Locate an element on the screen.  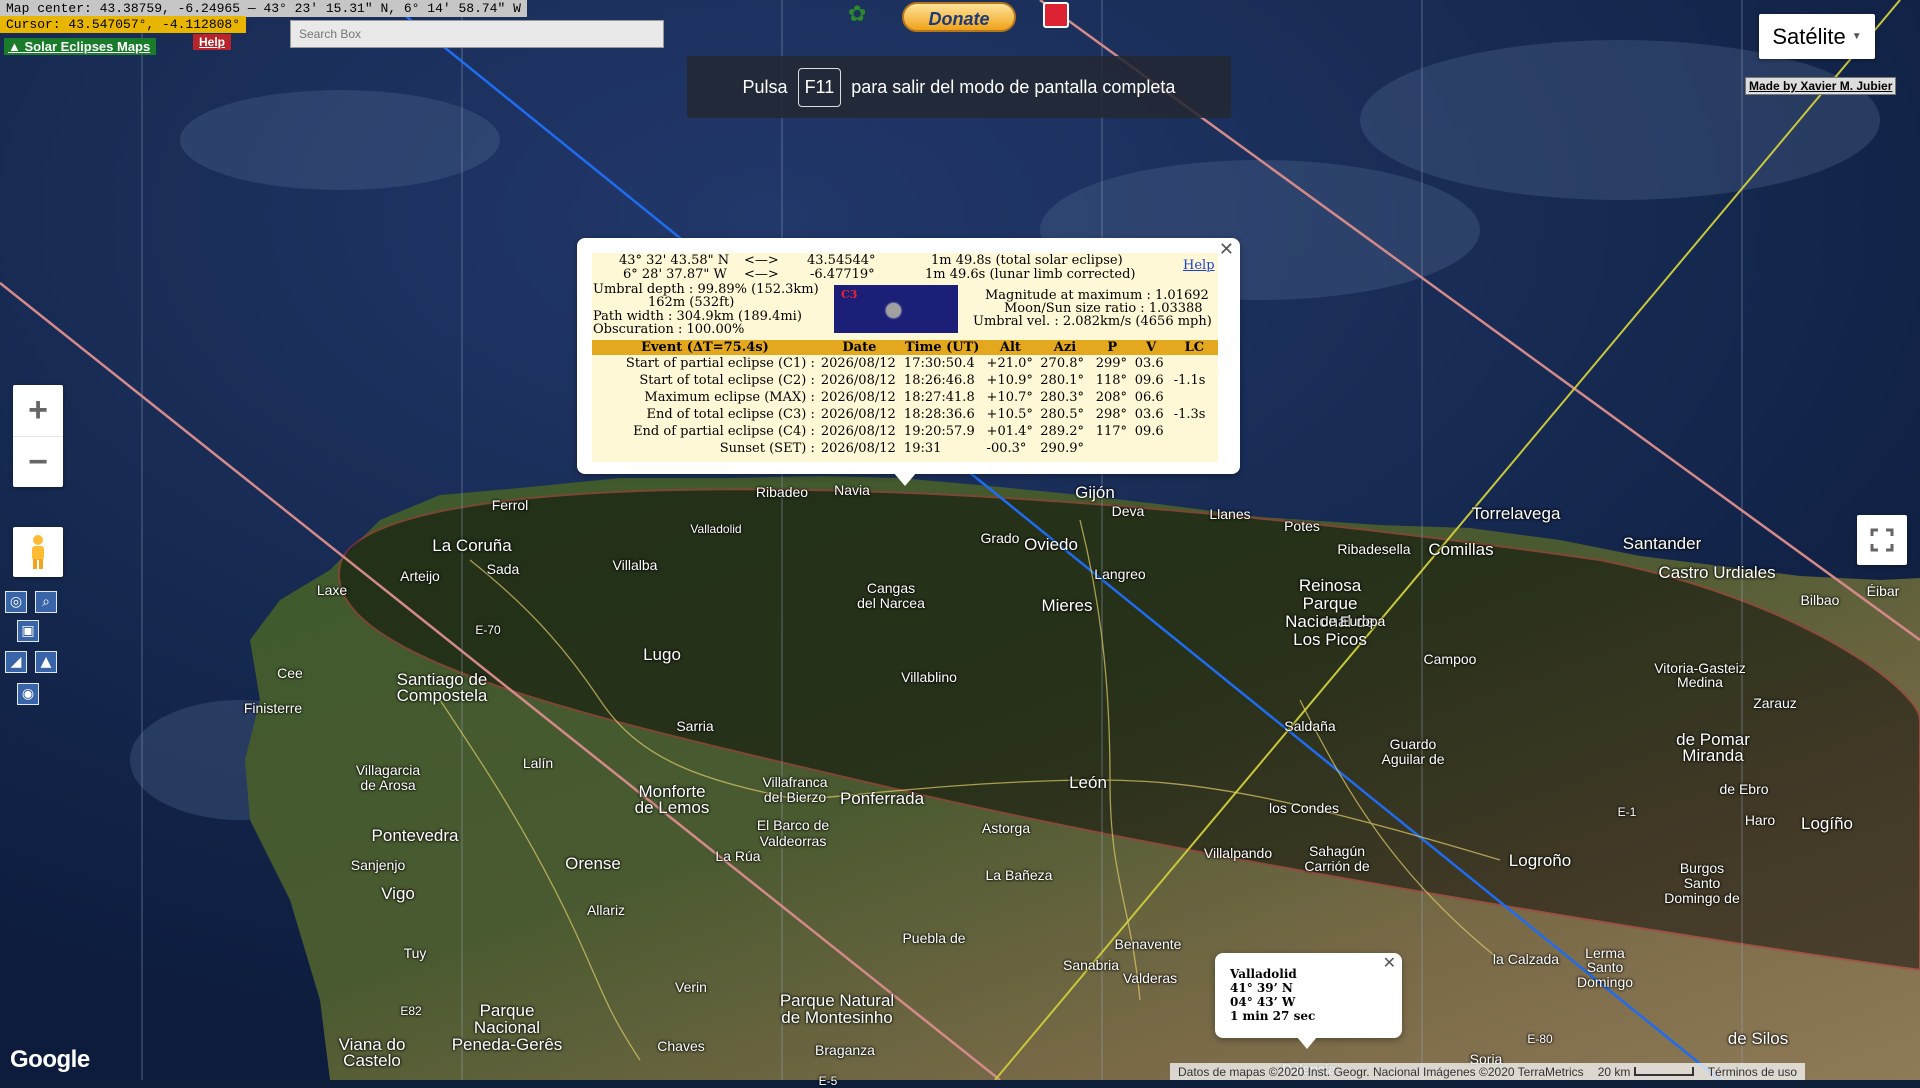
search-input is located at coordinates (477, 34).